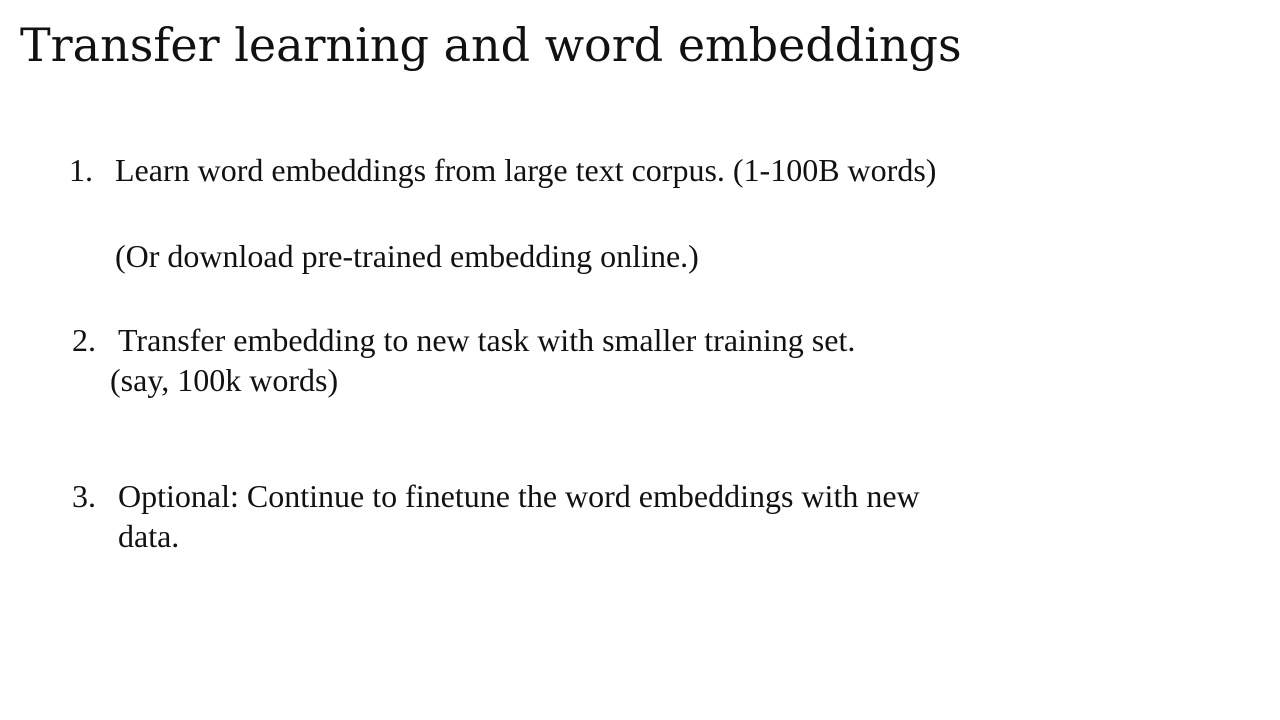 The height and width of the screenshot is (720, 1280). I want to click on list-item-2-continuation: (say, 100k words), so click(224, 380).